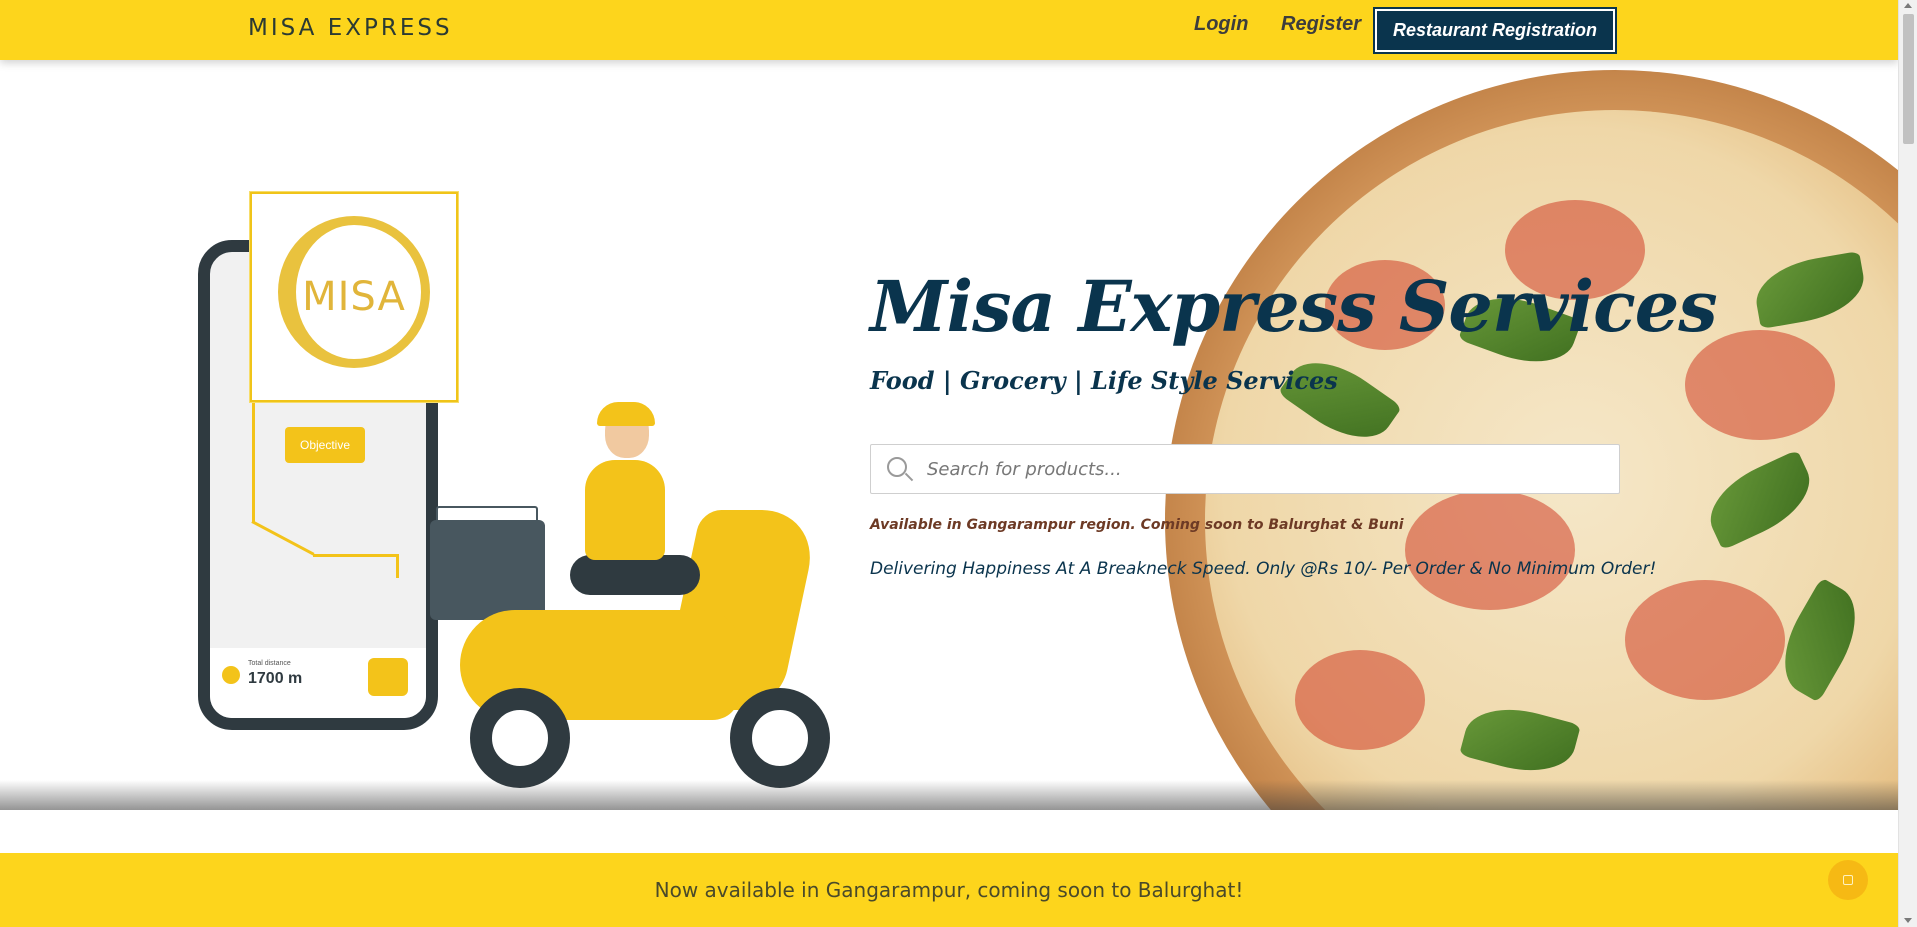  What do you see at coordinates (350, 28) in the screenshot?
I see `brand-logo-text: MISA EXPRESS` at bounding box center [350, 28].